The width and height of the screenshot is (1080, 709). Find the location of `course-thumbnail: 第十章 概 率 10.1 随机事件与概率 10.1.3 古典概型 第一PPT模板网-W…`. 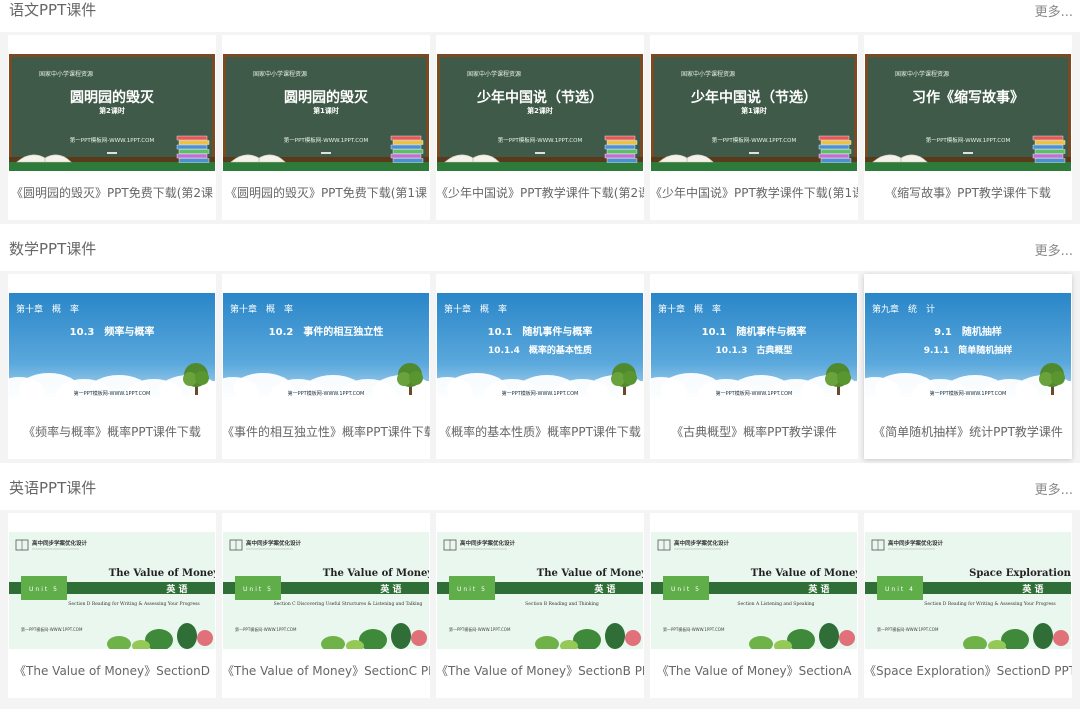

course-thumbnail: 第十章 概 率 10.1 随机事件与概率 10.1.3 古典概型 第一PPT模板网-W… is located at coordinates (754, 351).